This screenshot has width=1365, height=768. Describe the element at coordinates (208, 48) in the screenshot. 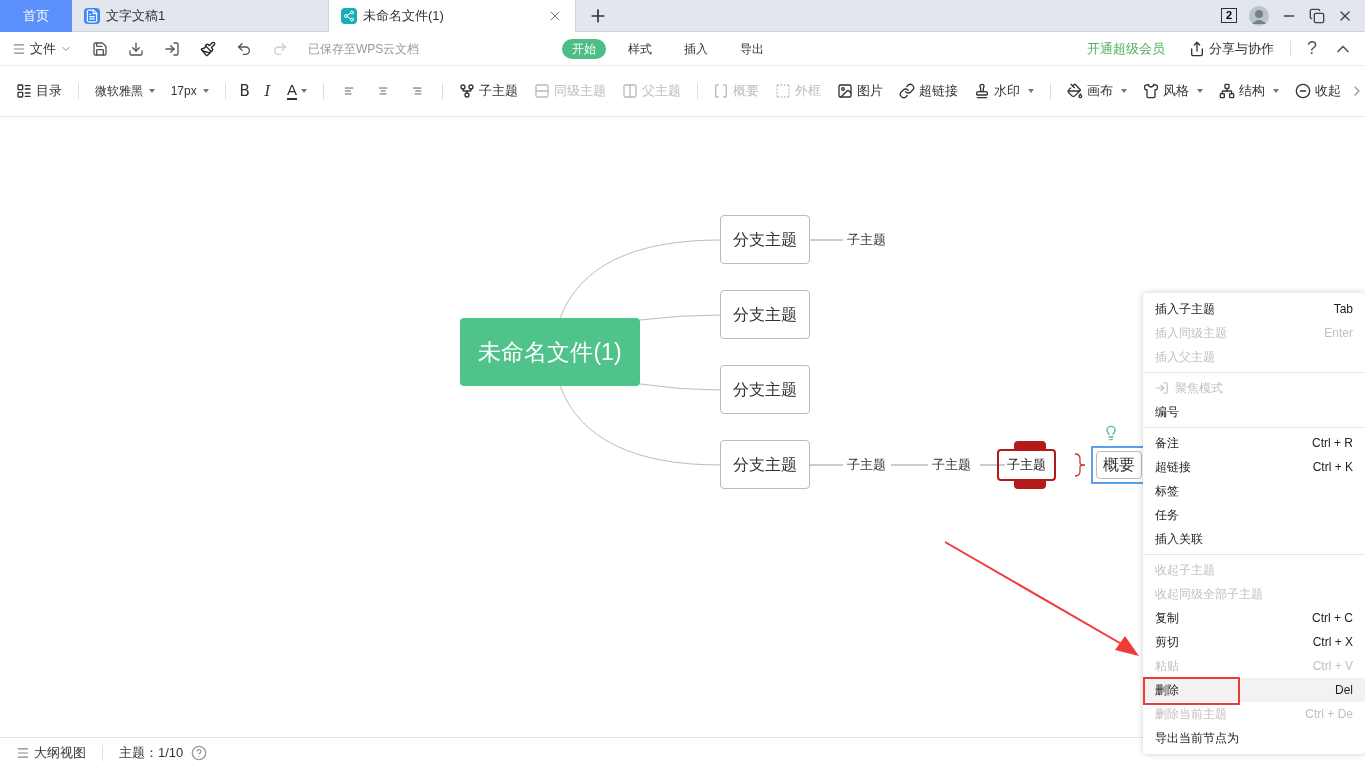

I see `format-painter-icon` at that location.